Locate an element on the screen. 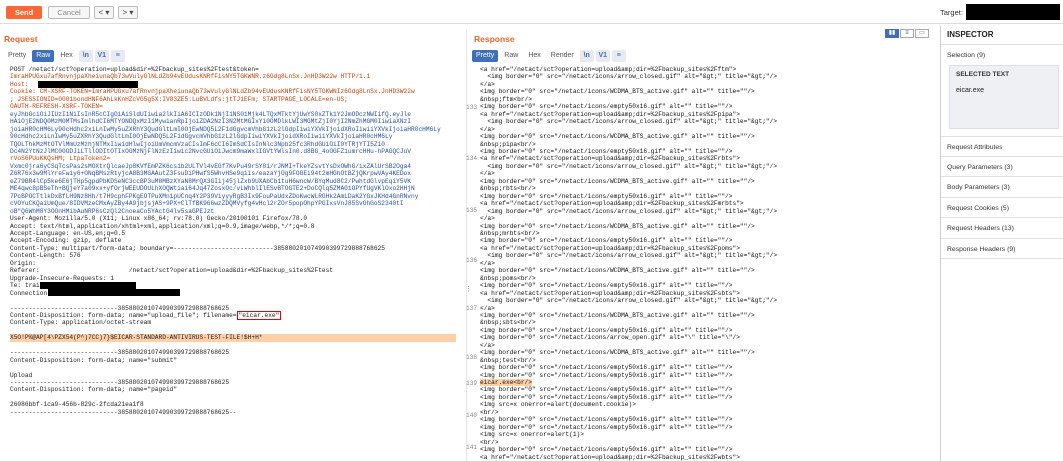  selected-text-heading: SELECTED TEXT is located at coordinates (983, 74).